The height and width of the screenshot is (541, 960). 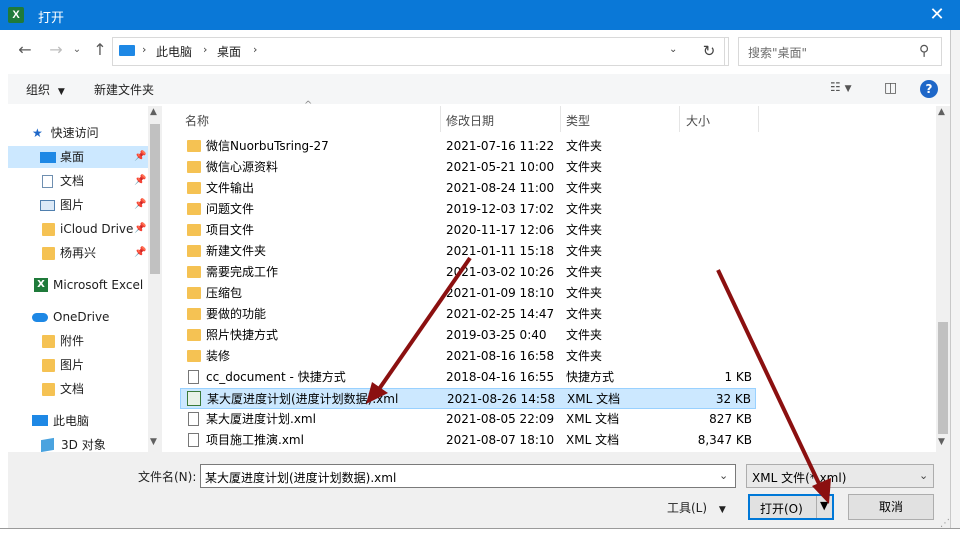 What do you see at coordinates (78, 285) in the screenshot?
I see `nav-microsoft-excel: X Microsoft Excel` at bounding box center [78, 285].